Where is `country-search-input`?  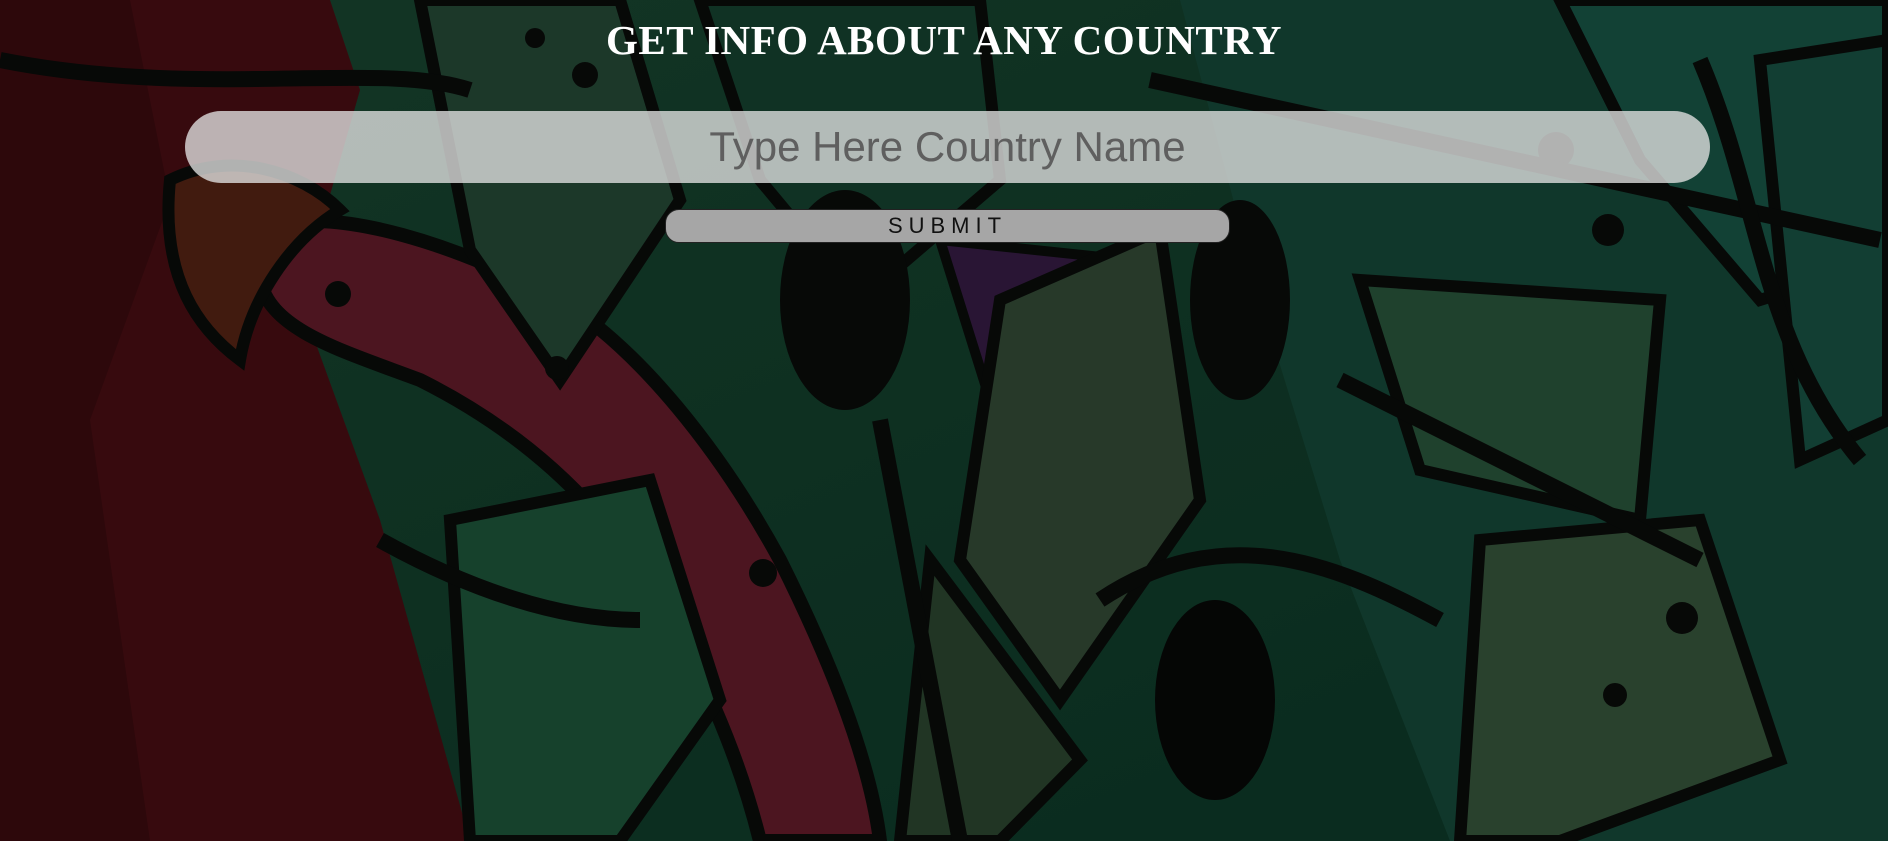 country-search-input is located at coordinates (947, 147).